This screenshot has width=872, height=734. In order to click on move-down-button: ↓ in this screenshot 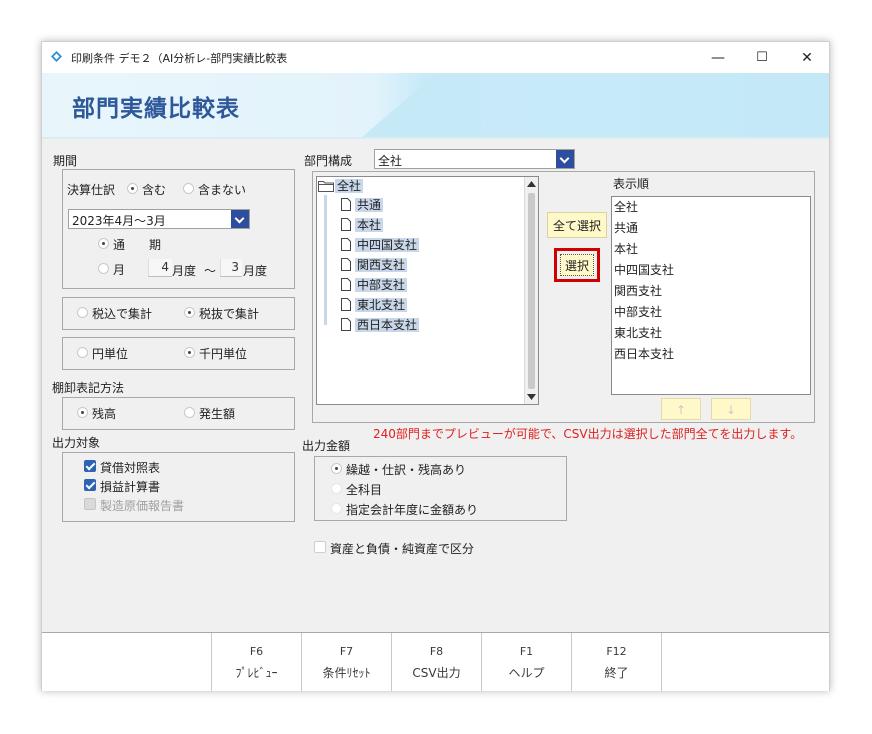, I will do `click(731, 409)`.